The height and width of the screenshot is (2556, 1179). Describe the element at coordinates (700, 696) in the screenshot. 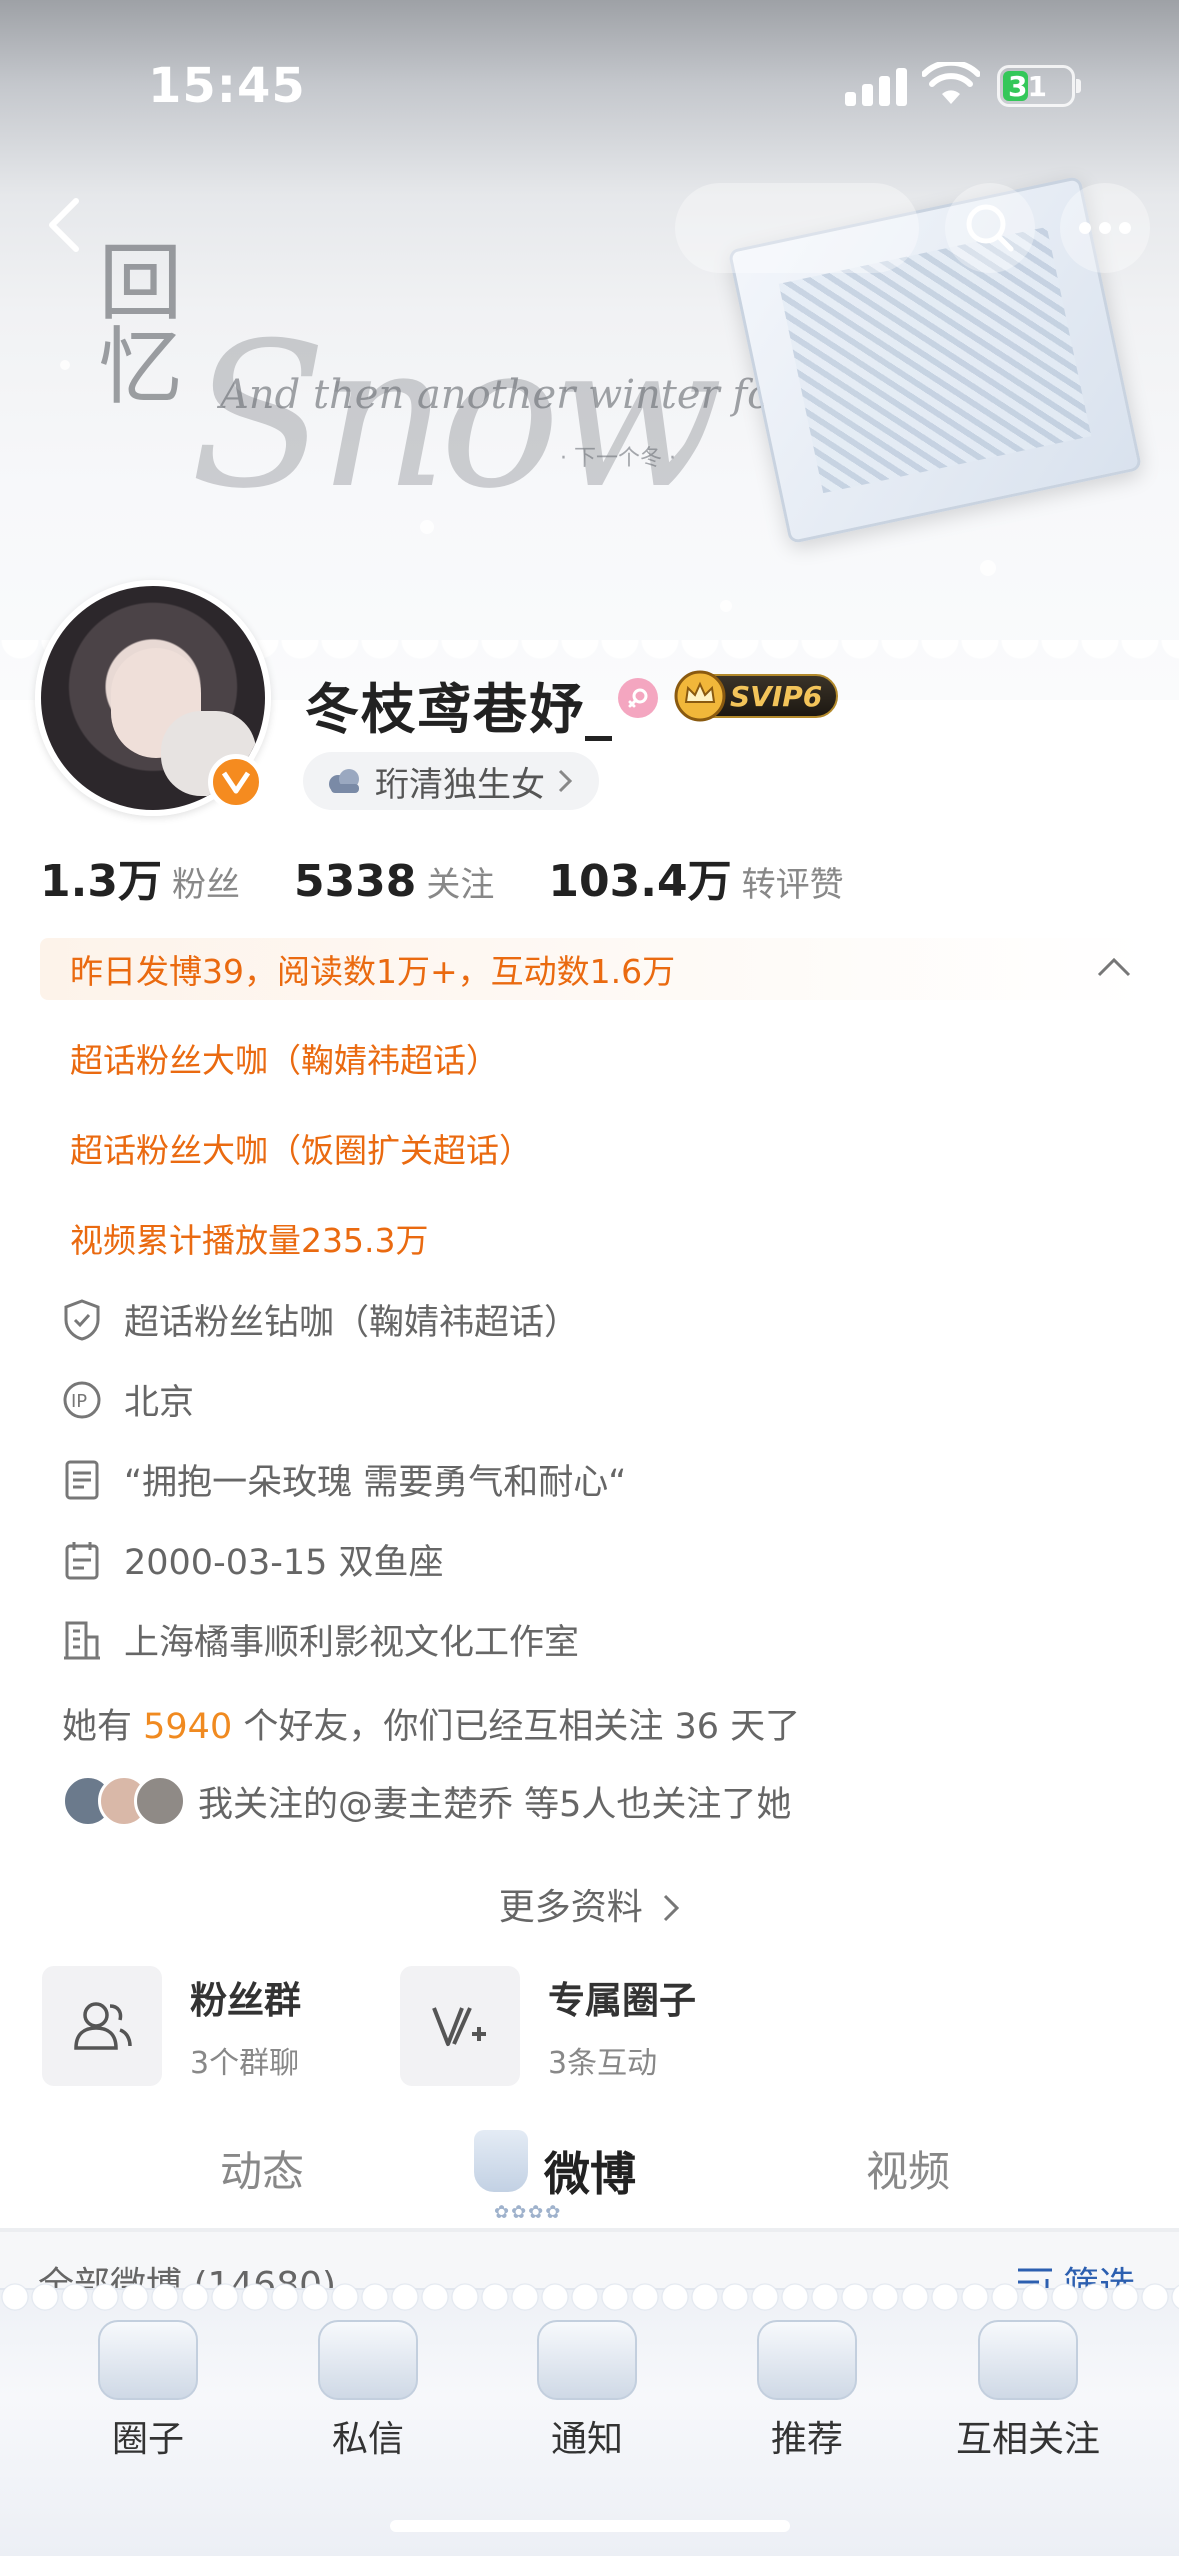

I see `crown-icon` at that location.